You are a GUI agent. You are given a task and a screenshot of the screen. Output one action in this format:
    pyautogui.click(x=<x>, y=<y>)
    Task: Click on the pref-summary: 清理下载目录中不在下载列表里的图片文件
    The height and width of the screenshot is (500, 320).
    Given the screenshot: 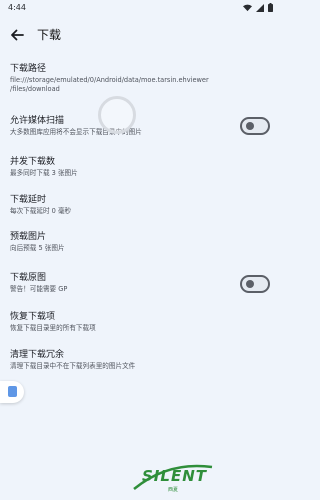 What is the action you would take?
    pyautogui.click(x=73, y=366)
    